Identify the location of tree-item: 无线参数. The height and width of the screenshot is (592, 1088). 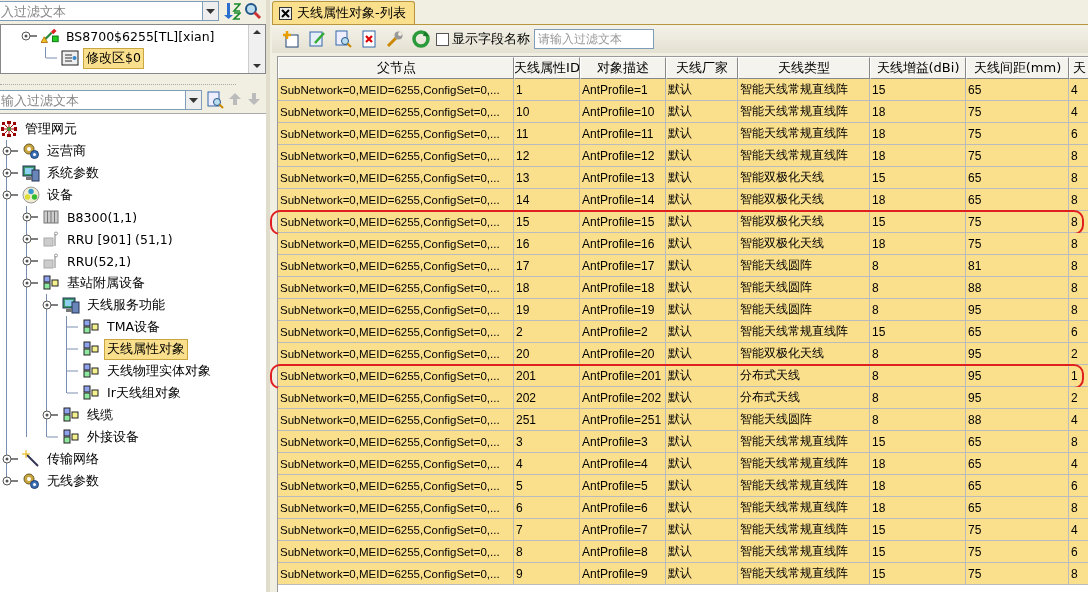
(73, 481).